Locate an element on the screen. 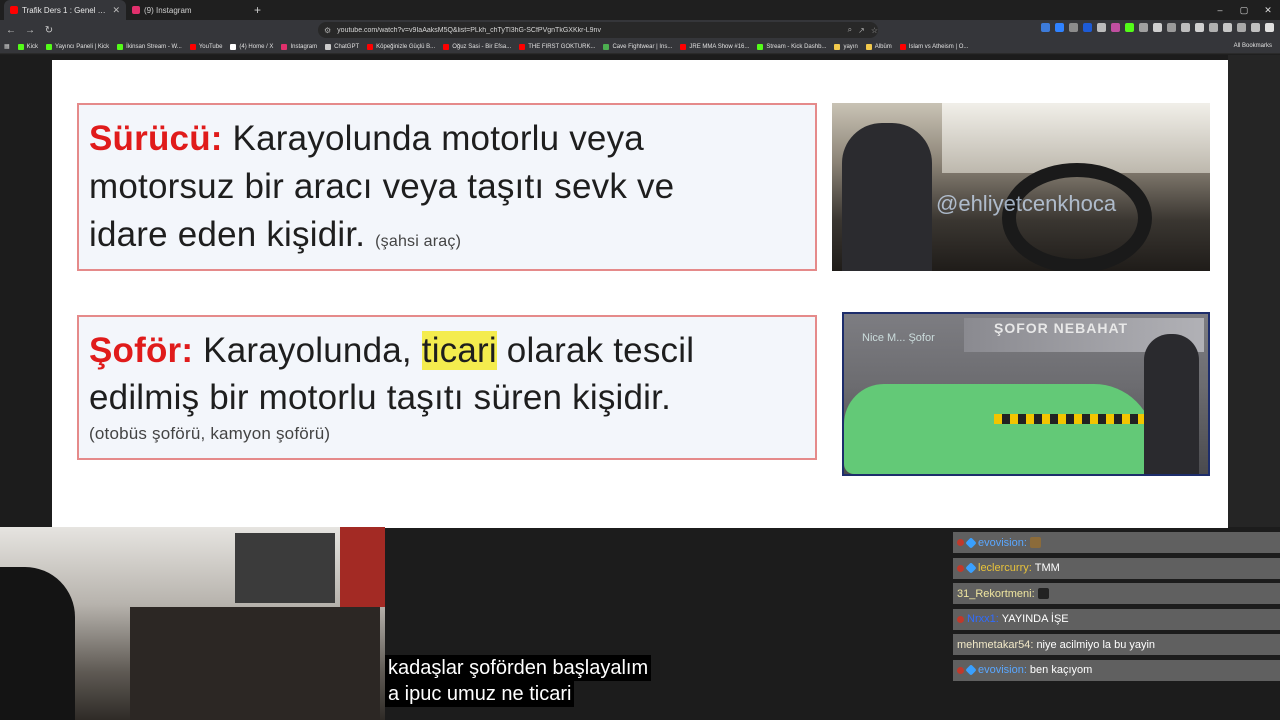  bookmark-label: yayın is located at coordinates (850, 46).